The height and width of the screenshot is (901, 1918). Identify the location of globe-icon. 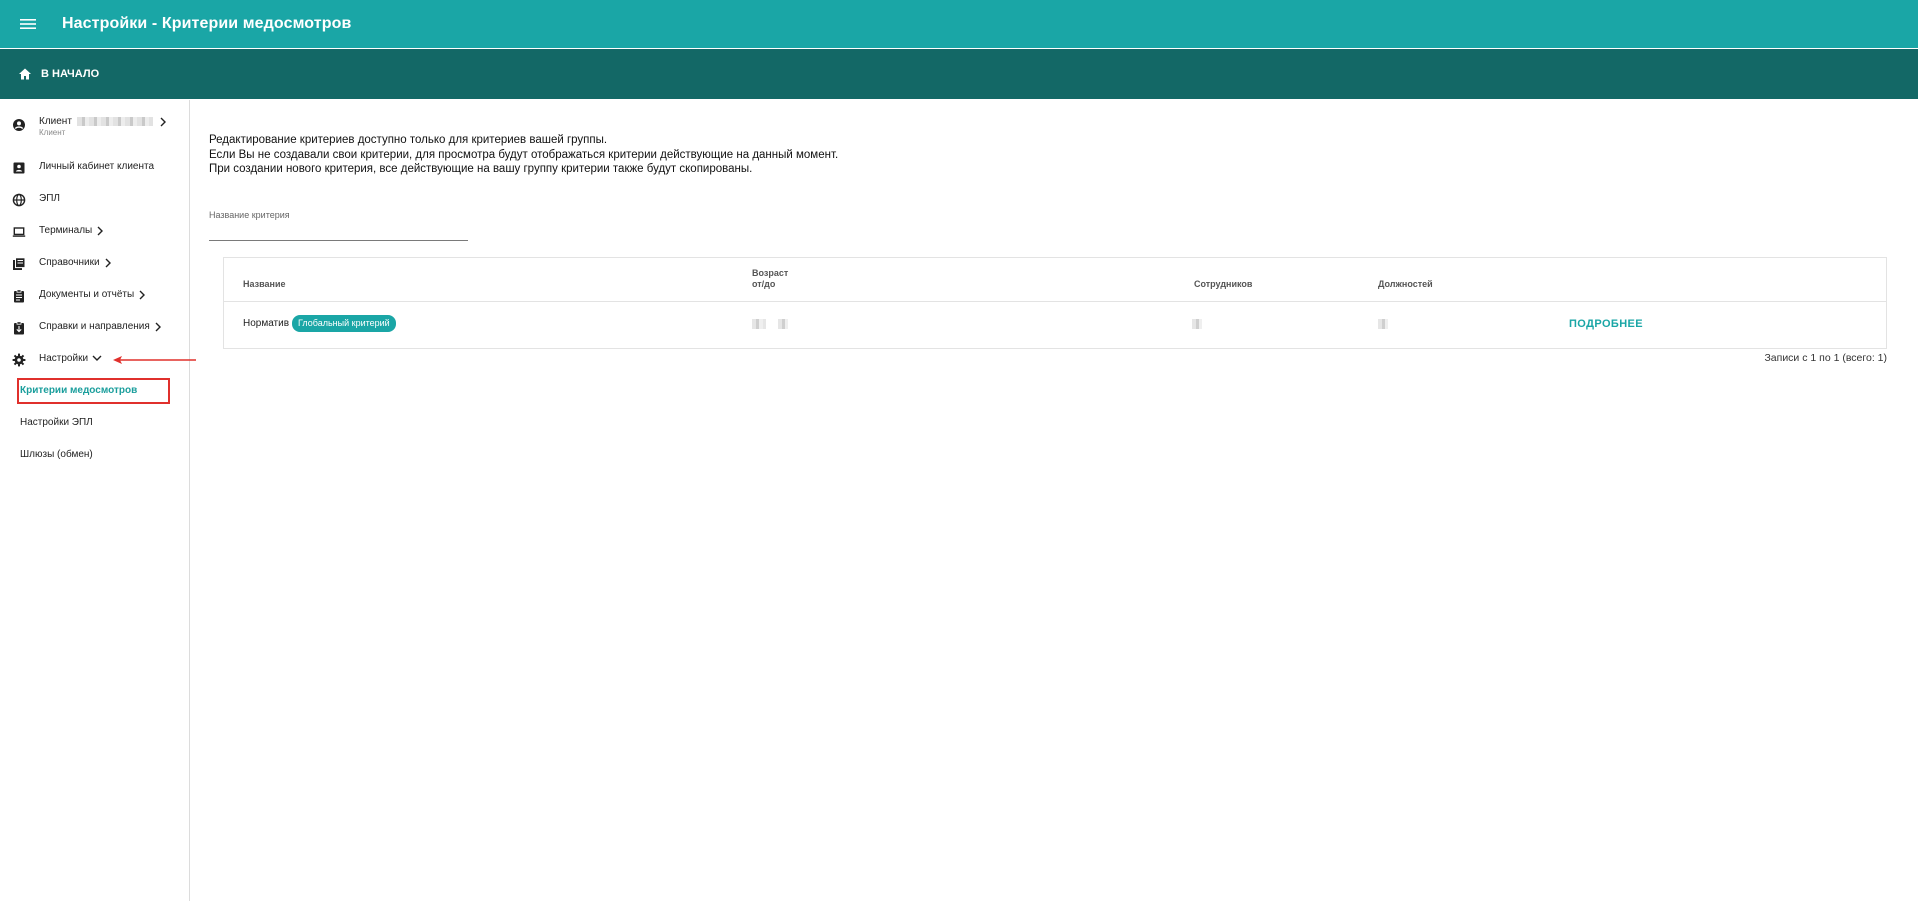
(19, 200).